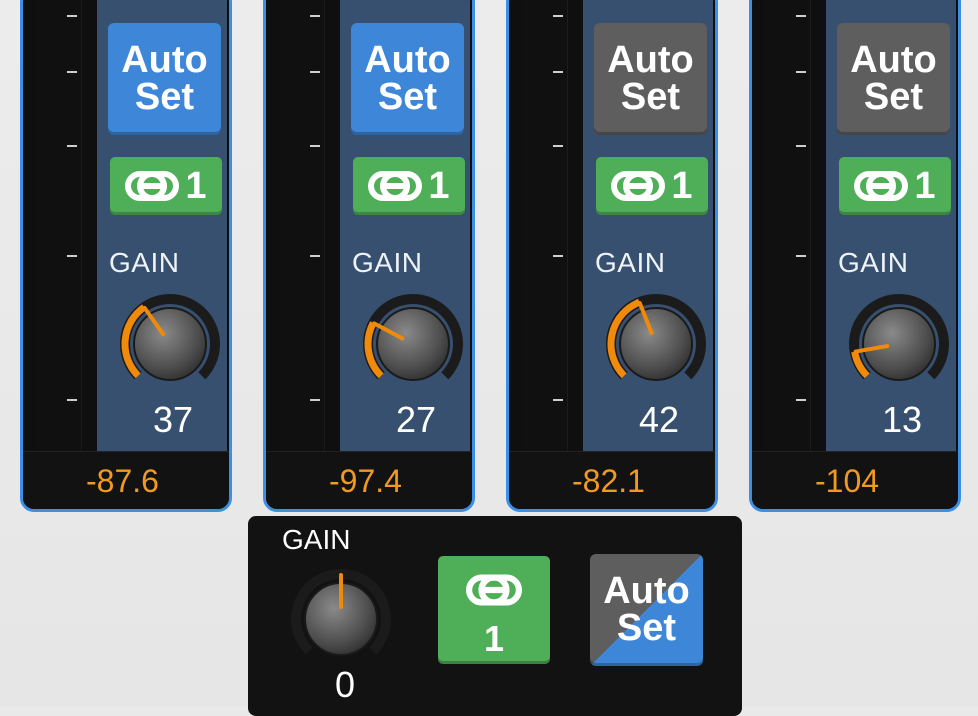  I want to click on gain-value: 42, so click(659, 419).